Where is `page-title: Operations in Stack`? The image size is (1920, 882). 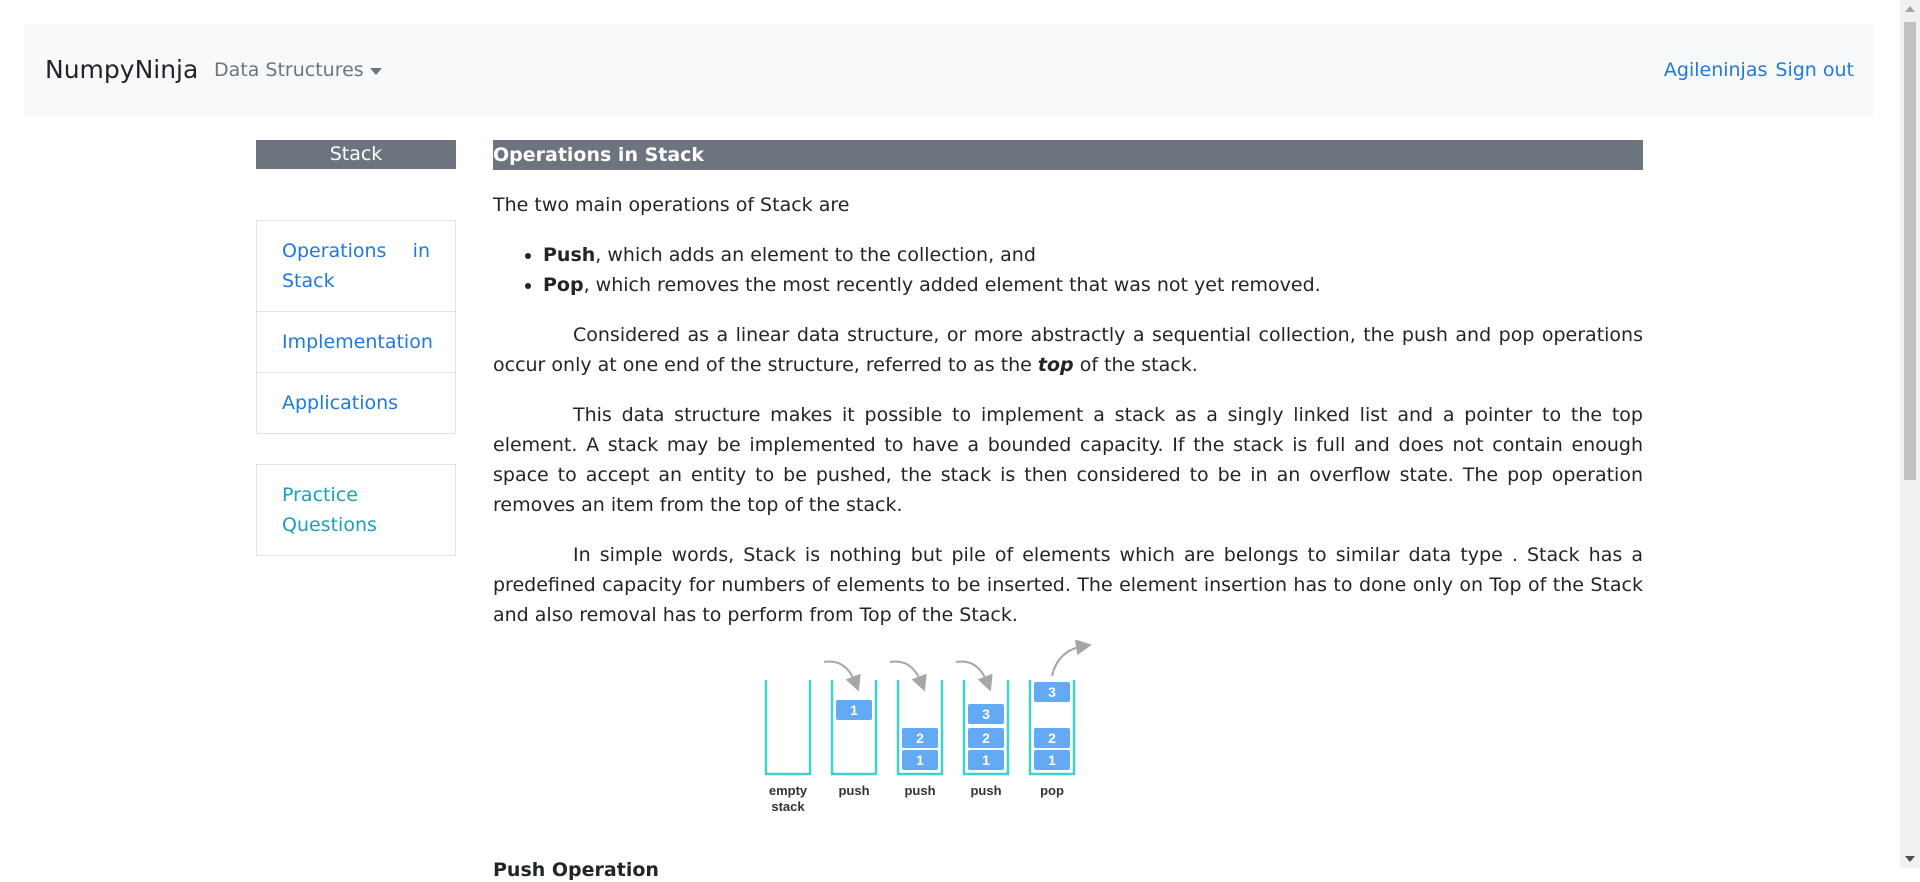
page-title: Operations in Stack is located at coordinates (1068, 155).